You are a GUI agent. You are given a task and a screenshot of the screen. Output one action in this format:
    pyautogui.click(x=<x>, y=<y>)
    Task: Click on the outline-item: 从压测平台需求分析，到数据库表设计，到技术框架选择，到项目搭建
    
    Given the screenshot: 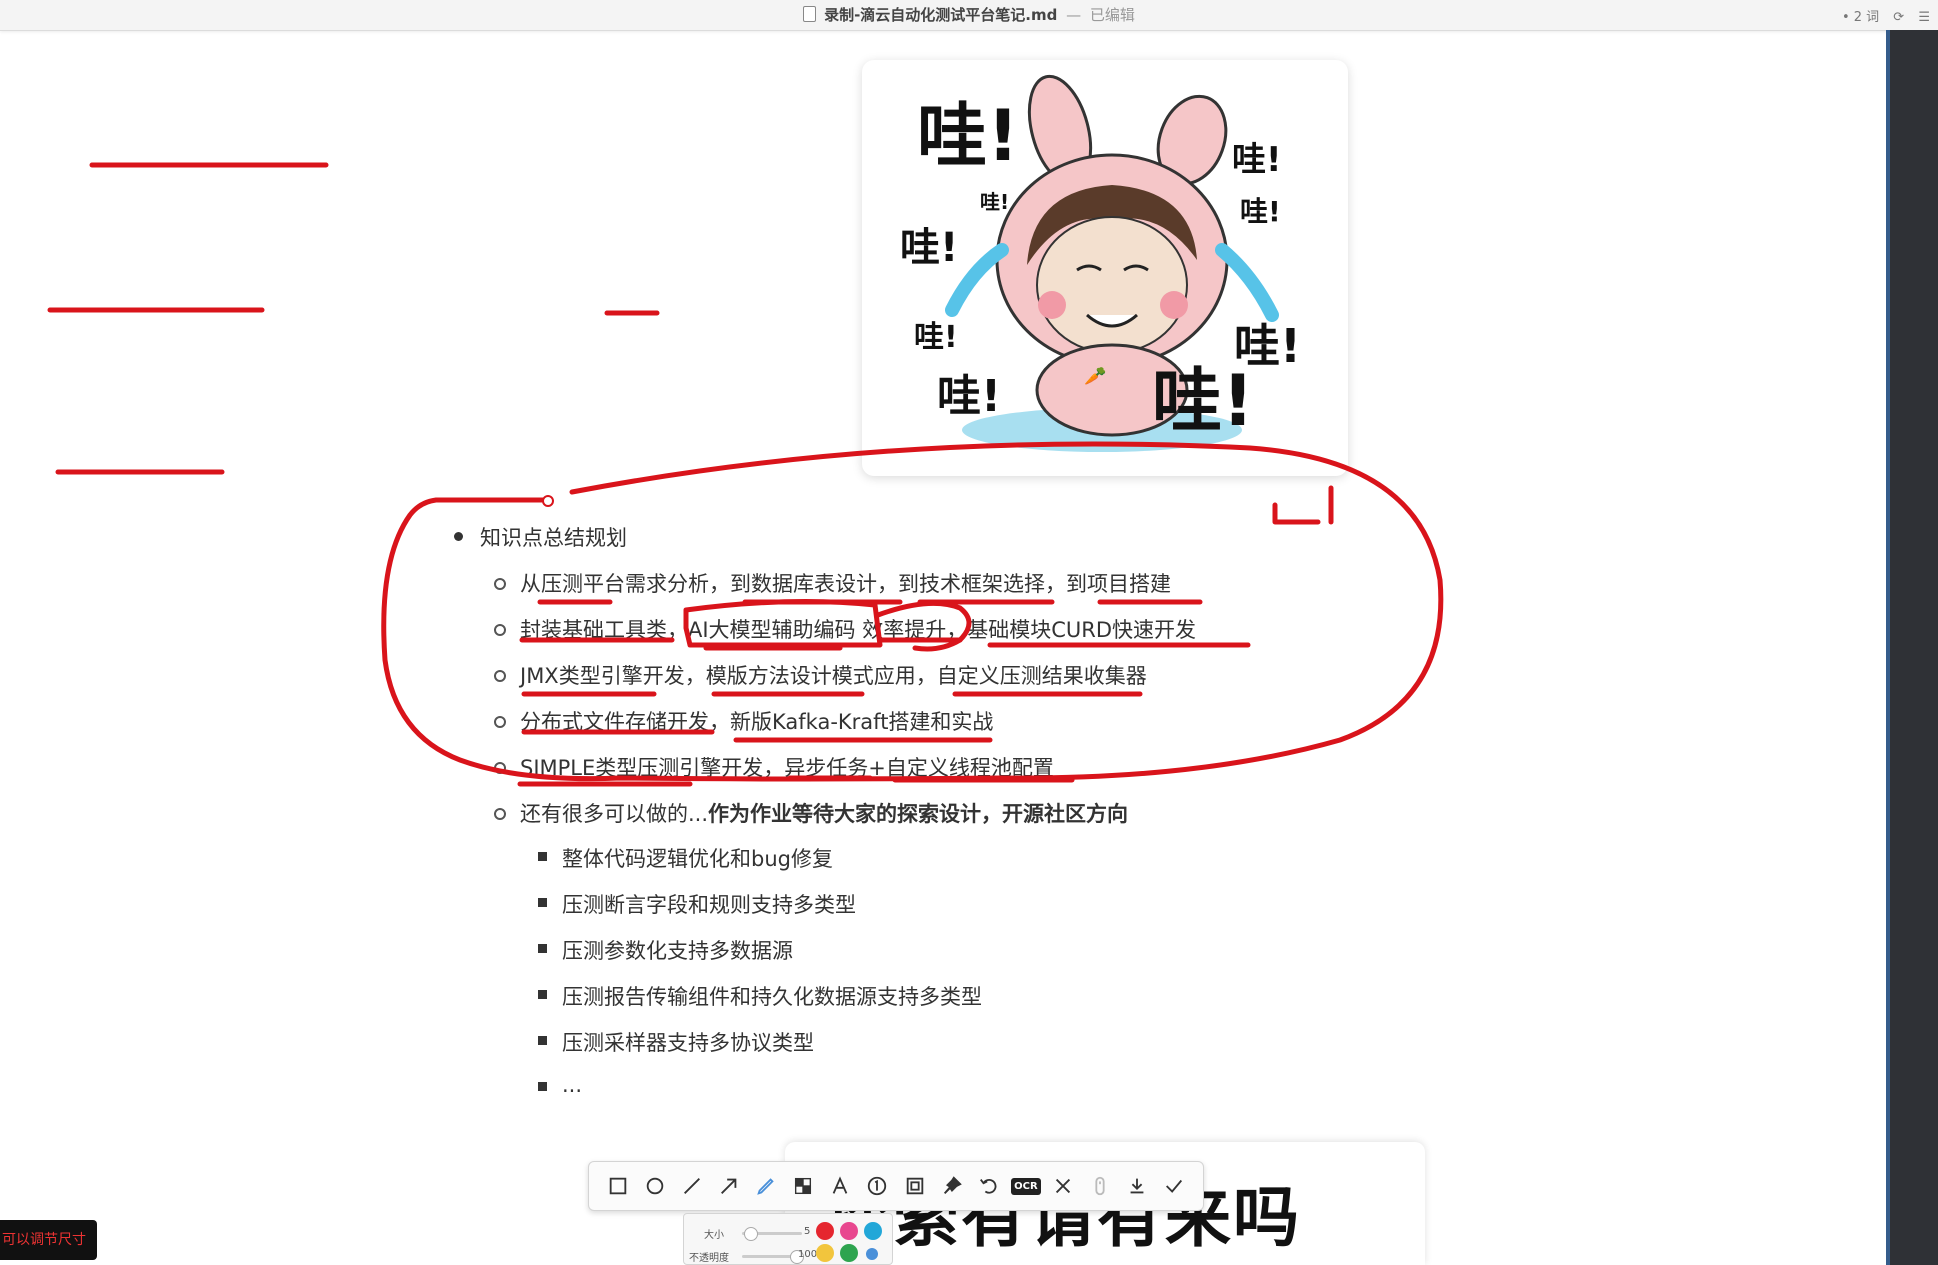 What is the action you would take?
    pyautogui.click(x=845, y=583)
    